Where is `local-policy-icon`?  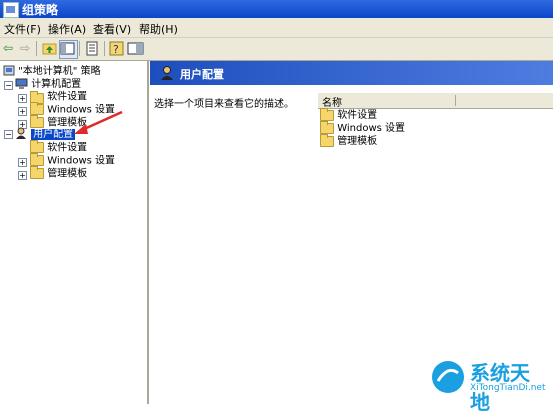 local-policy-icon is located at coordinates (9, 70).